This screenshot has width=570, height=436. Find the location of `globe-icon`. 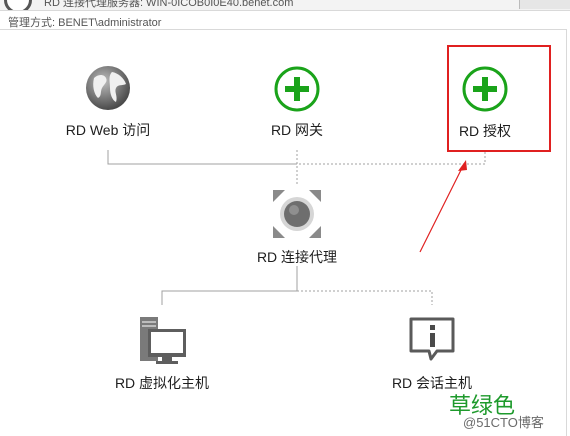

globe-icon is located at coordinates (108, 88).